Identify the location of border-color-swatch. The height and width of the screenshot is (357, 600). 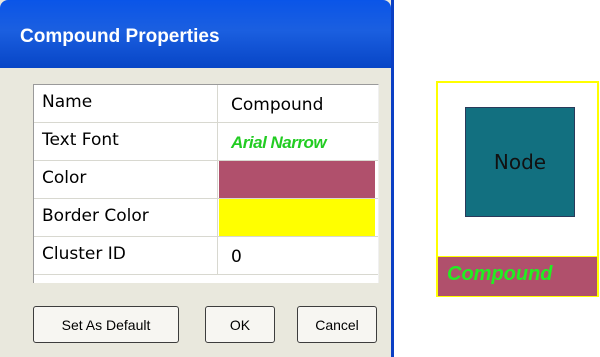
(297, 217).